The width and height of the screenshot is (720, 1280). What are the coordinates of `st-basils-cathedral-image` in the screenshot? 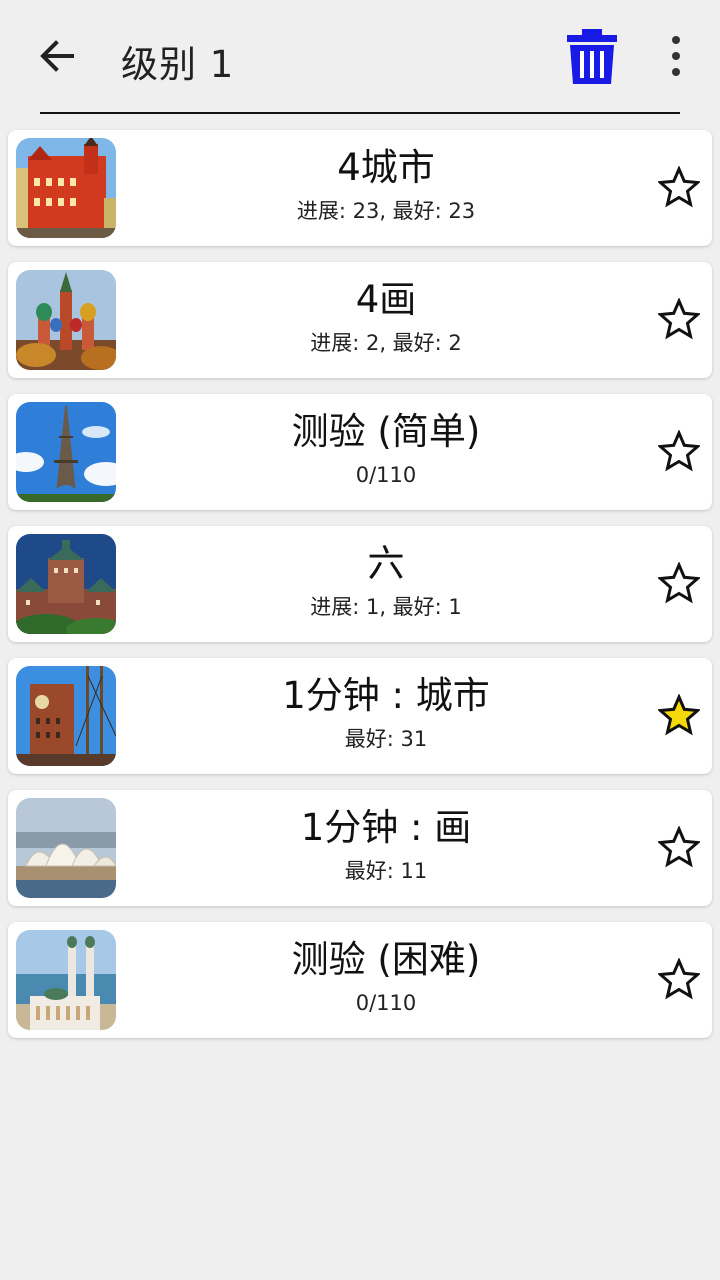 It's located at (66, 320).